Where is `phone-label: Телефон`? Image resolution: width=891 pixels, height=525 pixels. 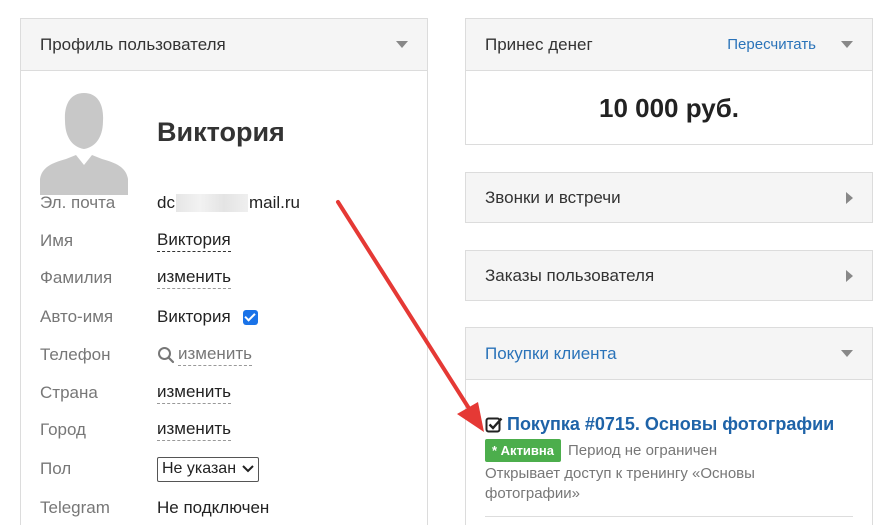
phone-label: Телефон is located at coordinates (75, 354).